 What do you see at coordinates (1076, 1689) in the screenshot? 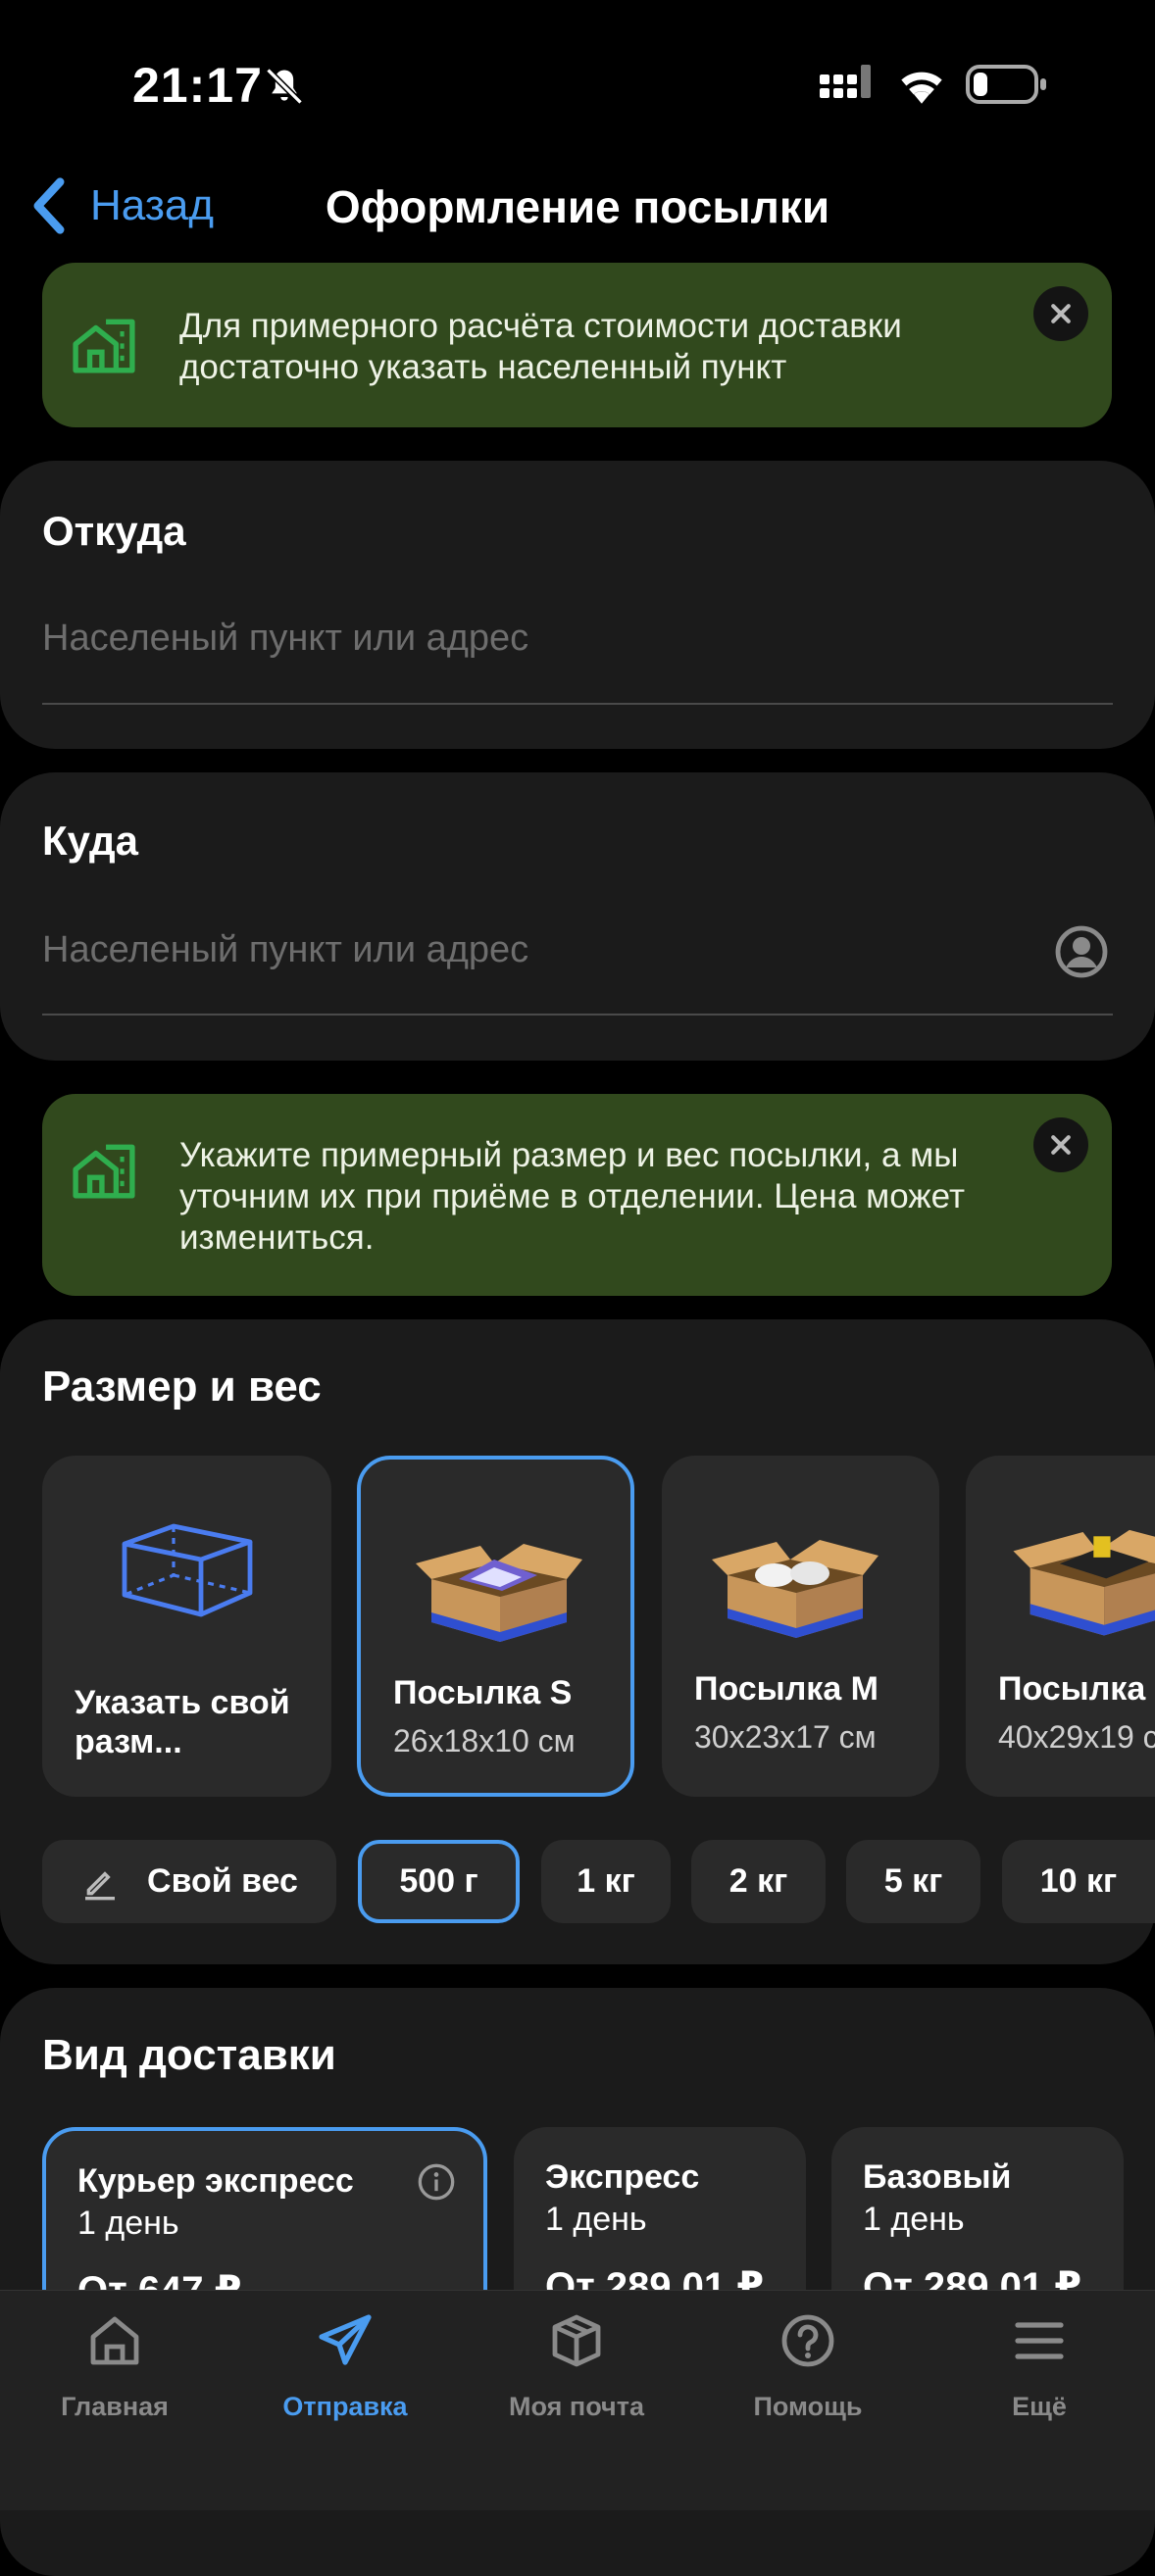
I see `tile-name: Посылка L` at bounding box center [1076, 1689].